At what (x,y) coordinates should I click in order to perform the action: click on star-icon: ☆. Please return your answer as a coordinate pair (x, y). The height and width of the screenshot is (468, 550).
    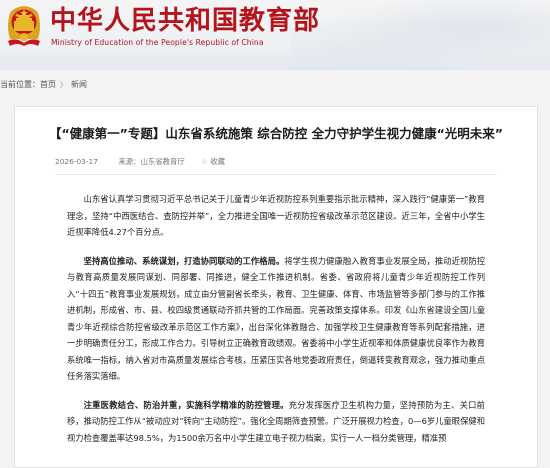
    Looking at the image, I should click on (204, 161).